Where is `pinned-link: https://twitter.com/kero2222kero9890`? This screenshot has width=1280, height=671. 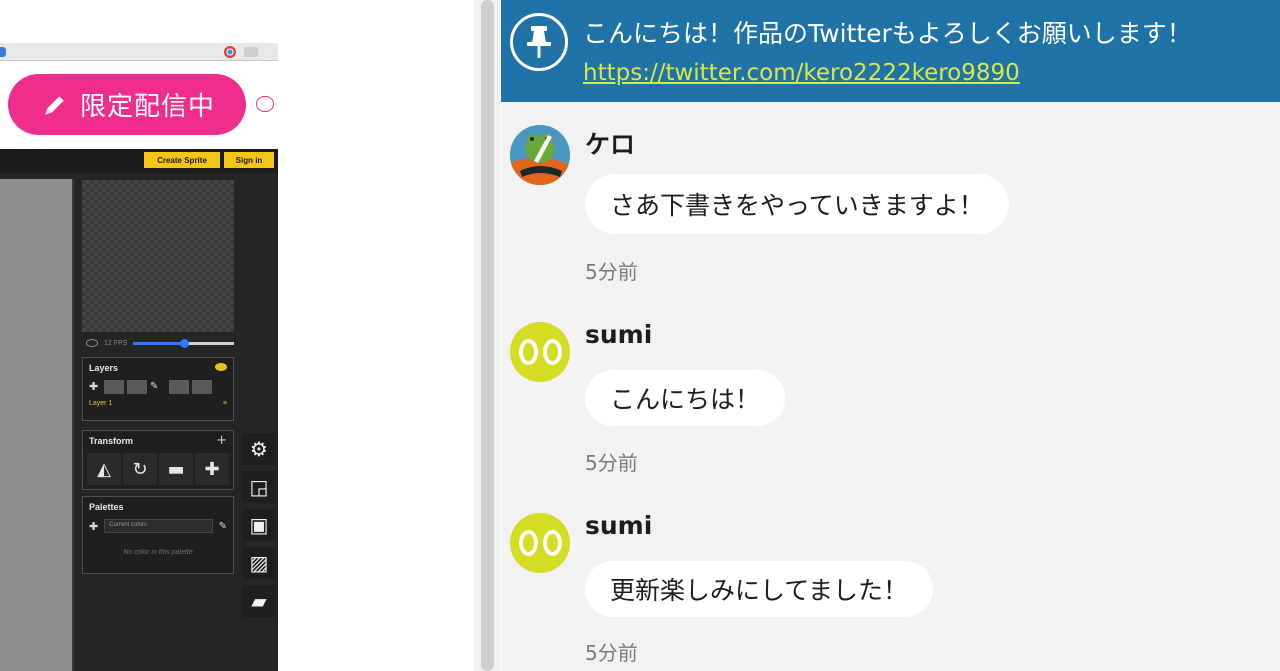 pinned-link: https://twitter.com/kero2222kero9890 is located at coordinates (801, 73).